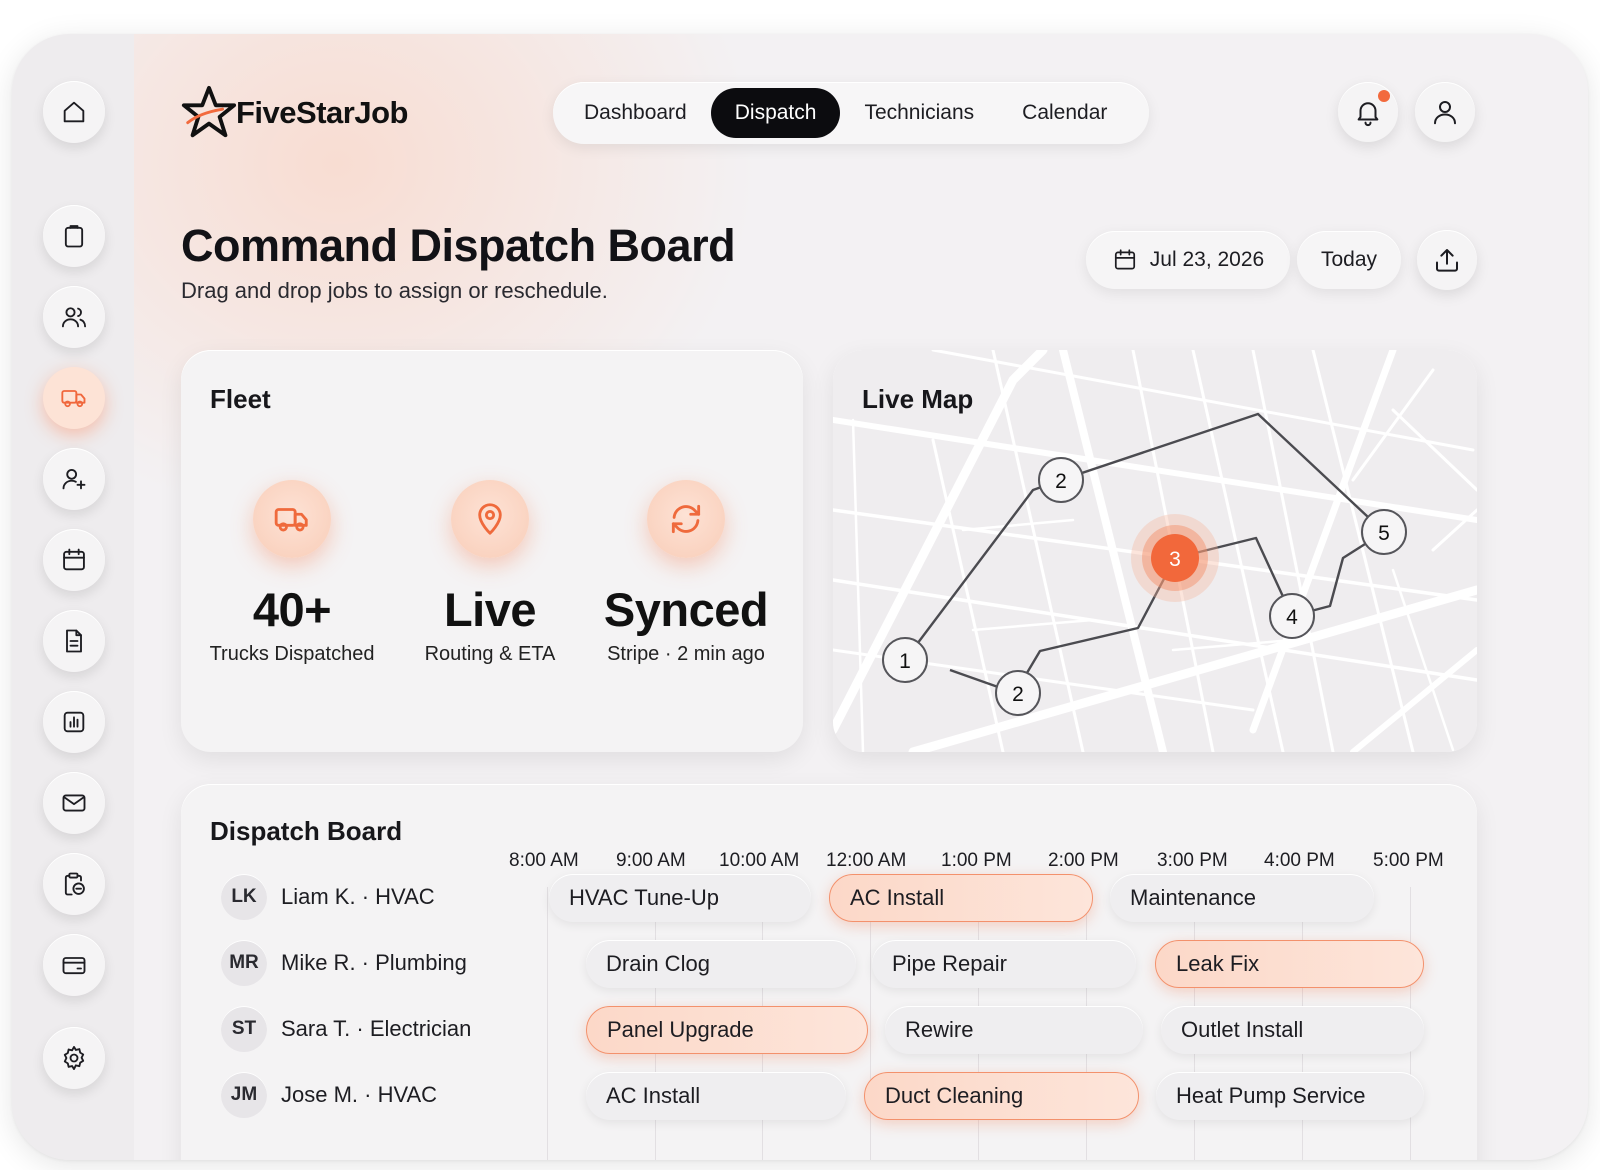  Describe the element at coordinates (1014, 1030) in the screenshot. I see `job-card: Rewire` at that location.